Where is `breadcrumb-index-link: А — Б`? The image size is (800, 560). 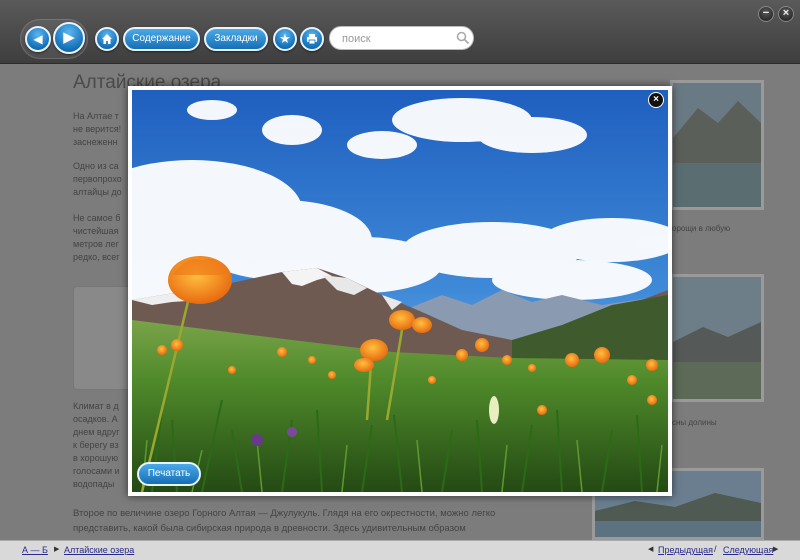
breadcrumb-index-link: А — Б is located at coordinates (35, 550).